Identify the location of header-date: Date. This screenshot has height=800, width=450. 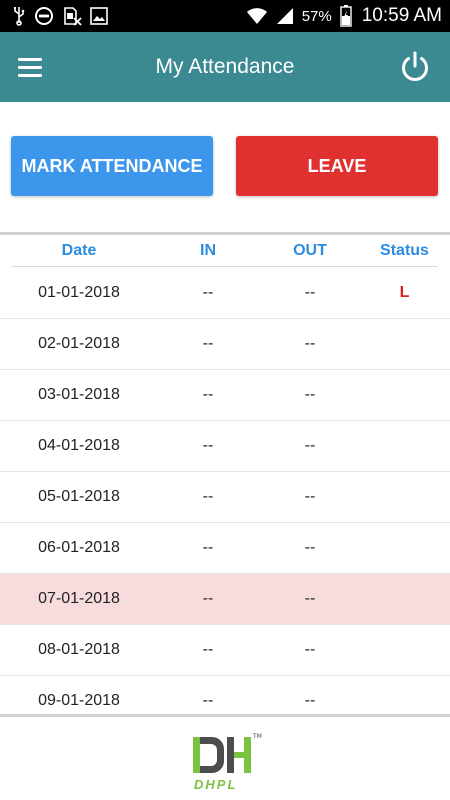
(79, 250).